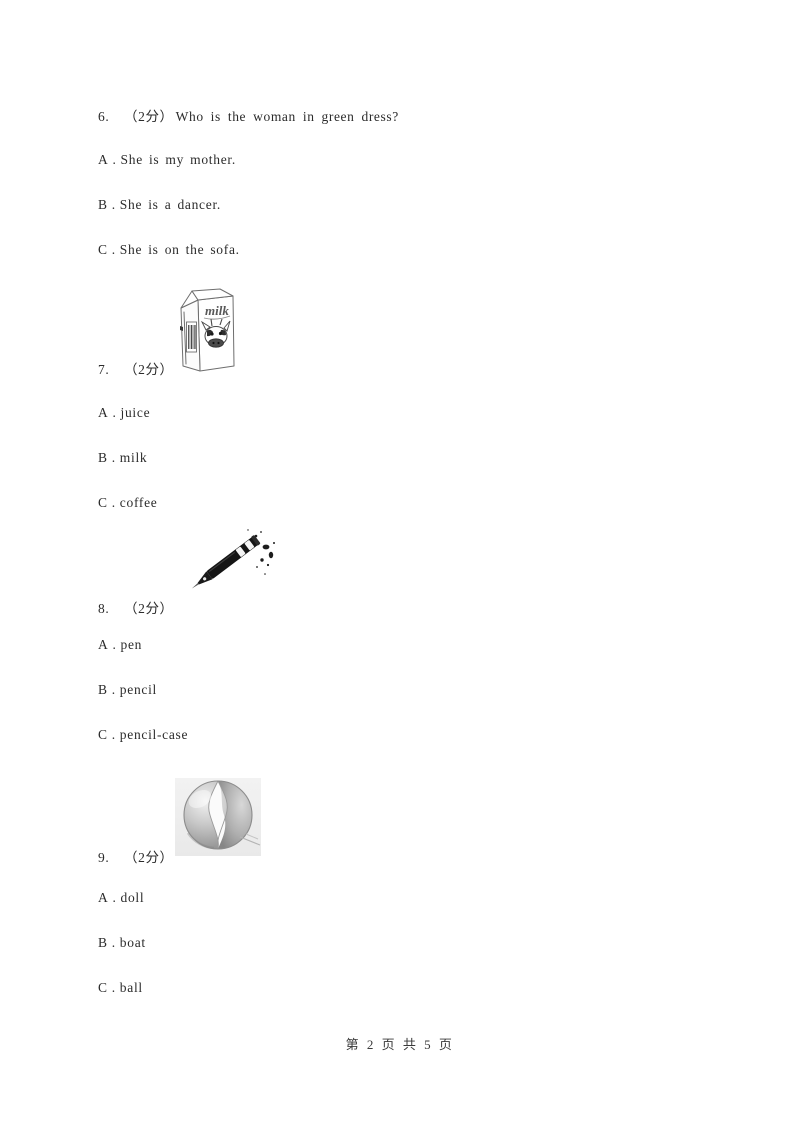 The height and width of the screenshot is (1132, 800). I want to click on question-8-option-a: A. pen, so click(120, 645).